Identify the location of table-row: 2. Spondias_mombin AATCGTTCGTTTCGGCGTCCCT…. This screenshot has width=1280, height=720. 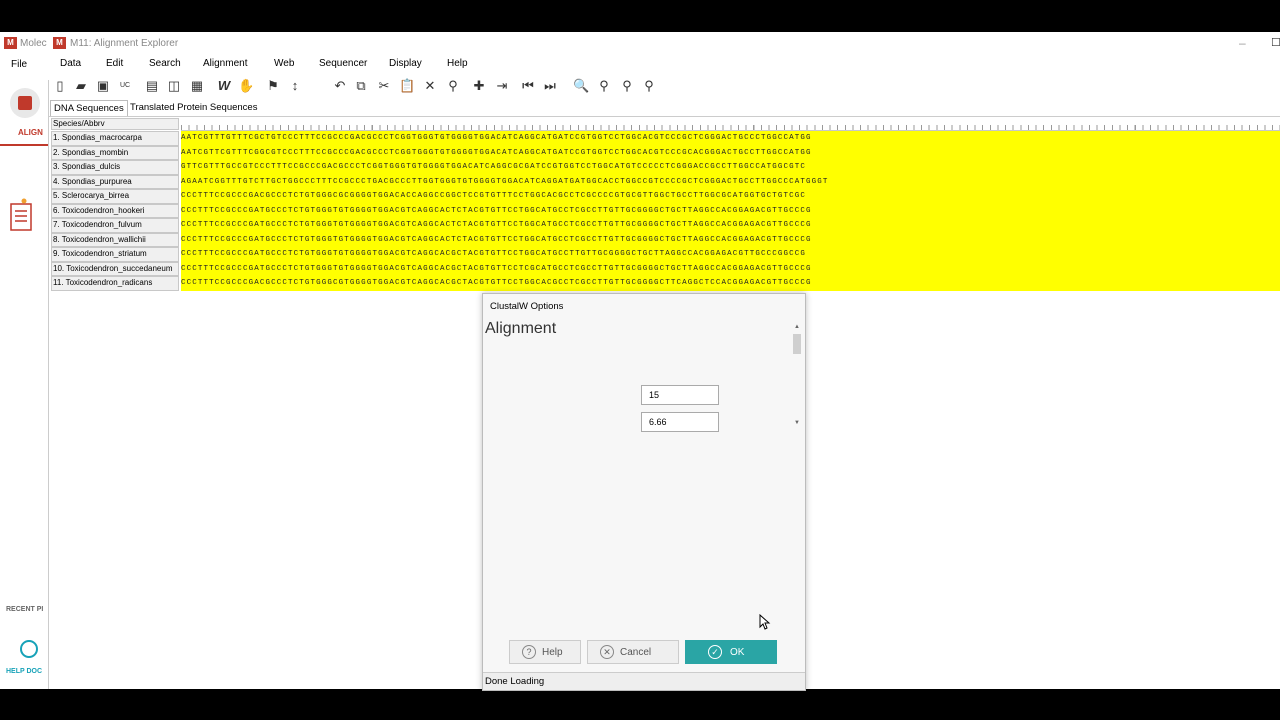
(665, 152).